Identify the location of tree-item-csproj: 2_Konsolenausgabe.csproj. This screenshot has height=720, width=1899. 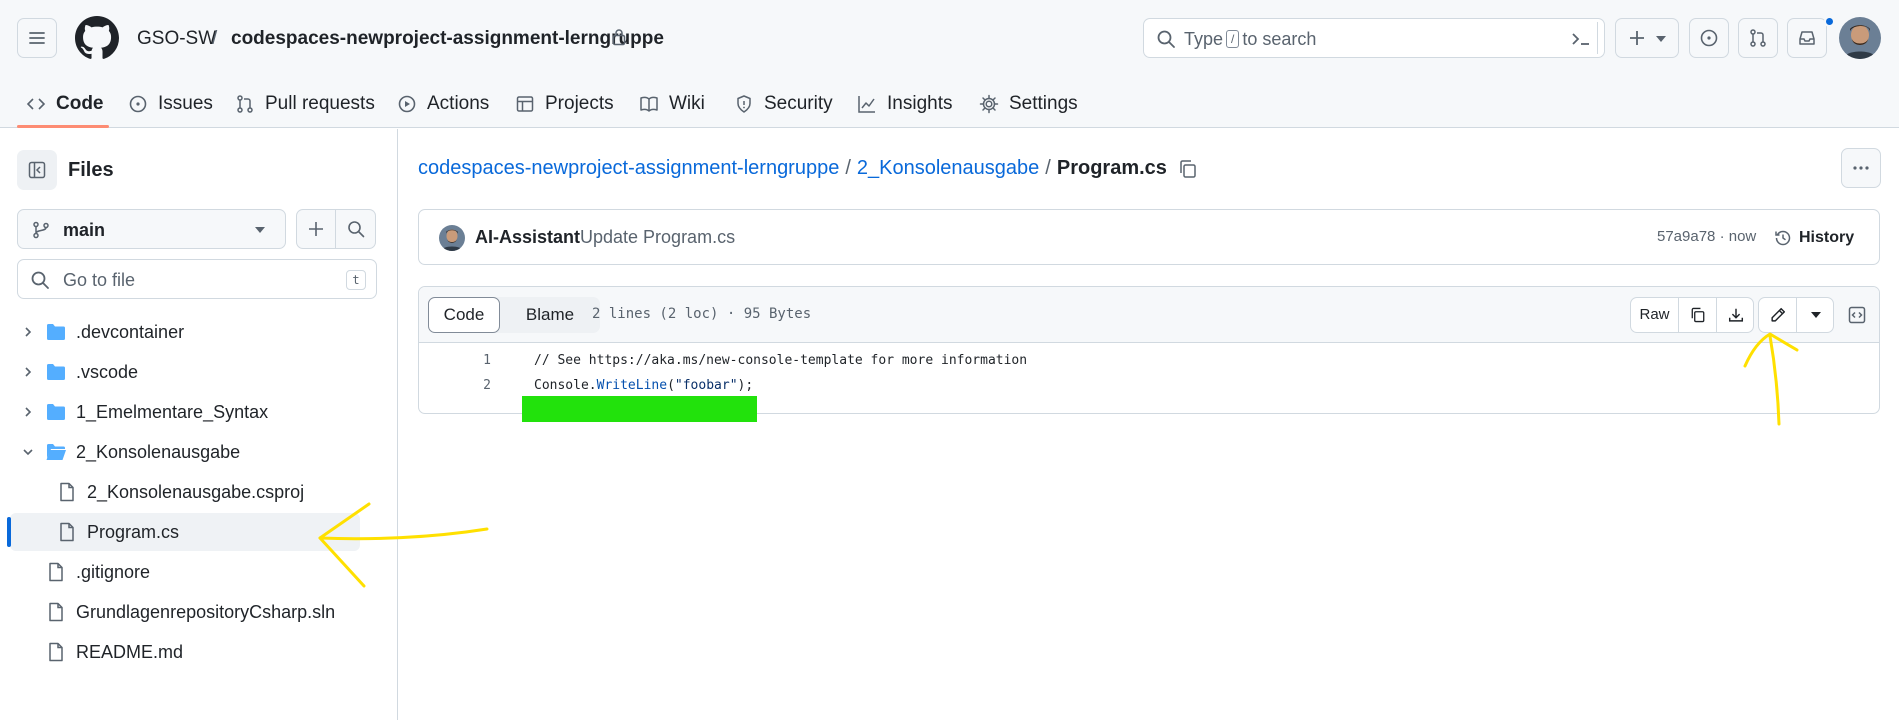
(185, 492).